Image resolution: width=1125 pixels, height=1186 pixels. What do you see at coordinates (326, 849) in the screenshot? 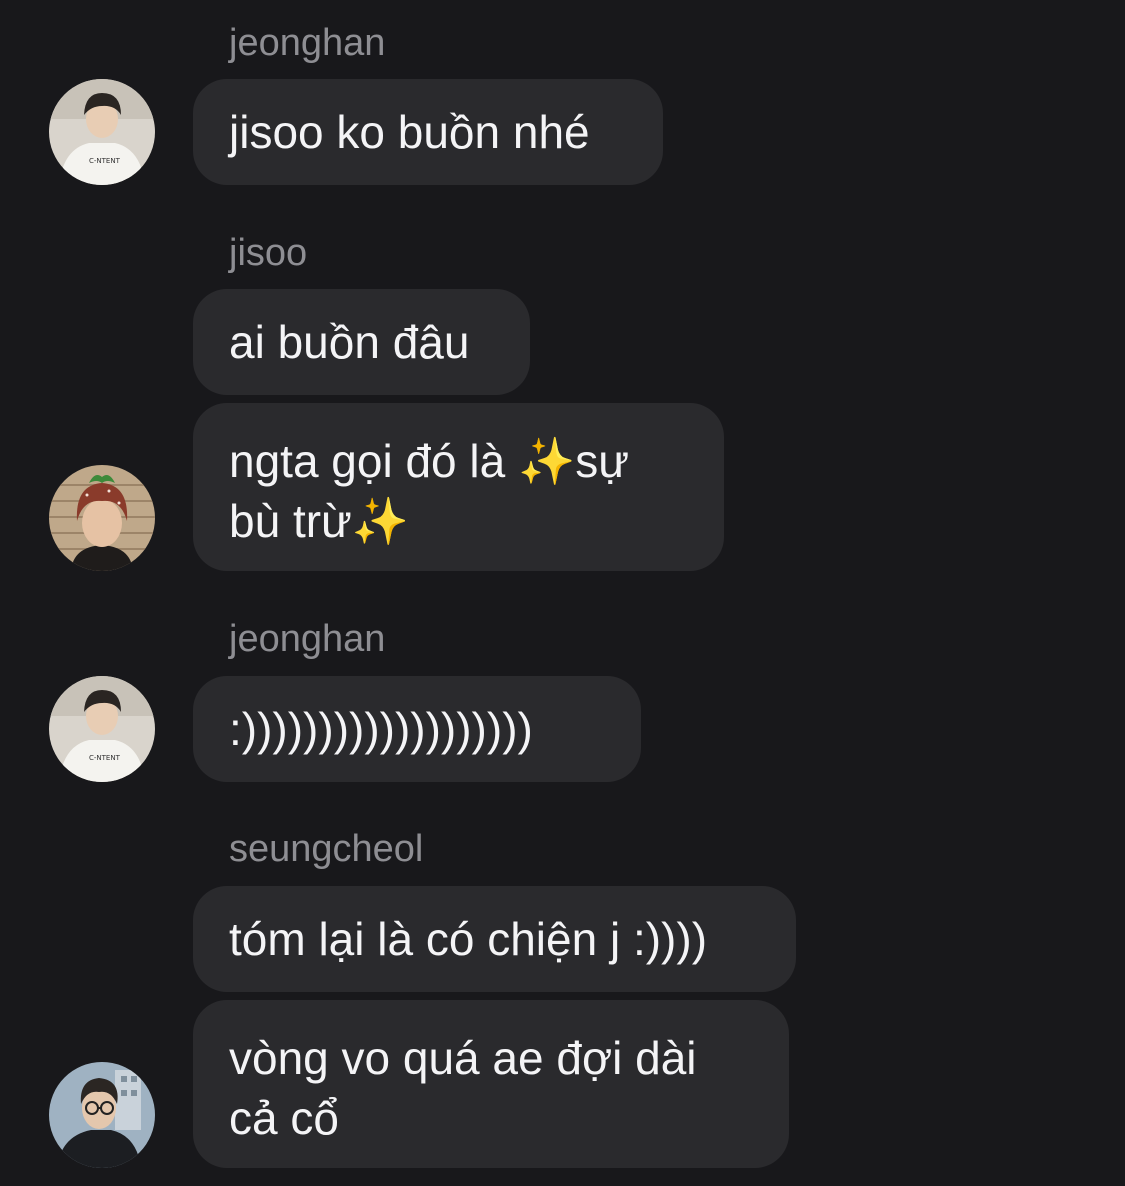
I see `sender-name: seungcheol` at bounding box center [326, 849].